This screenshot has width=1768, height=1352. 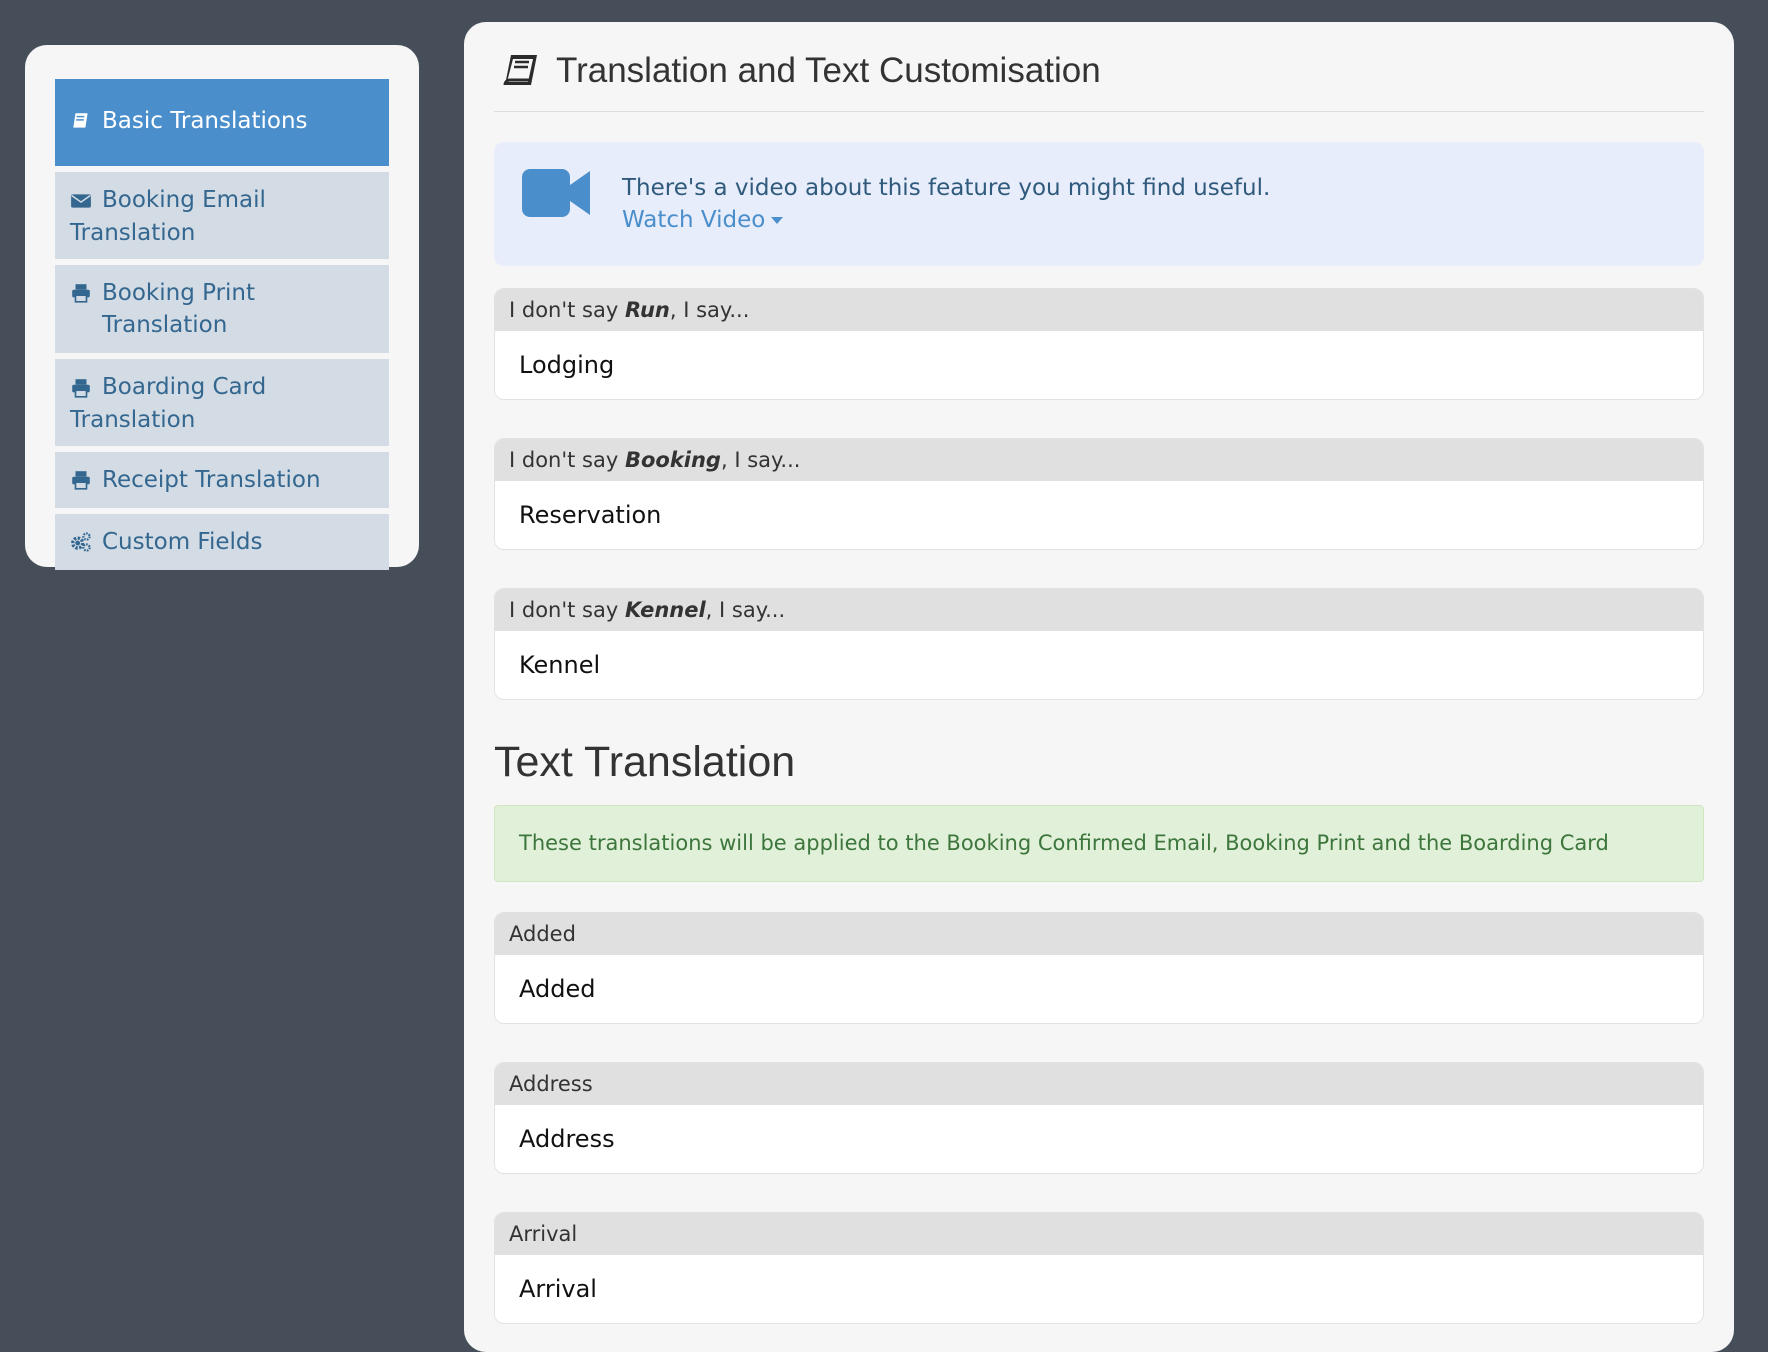 I want to click on page-header: Translation and Text Customisation, so click(x=1099, y=67).